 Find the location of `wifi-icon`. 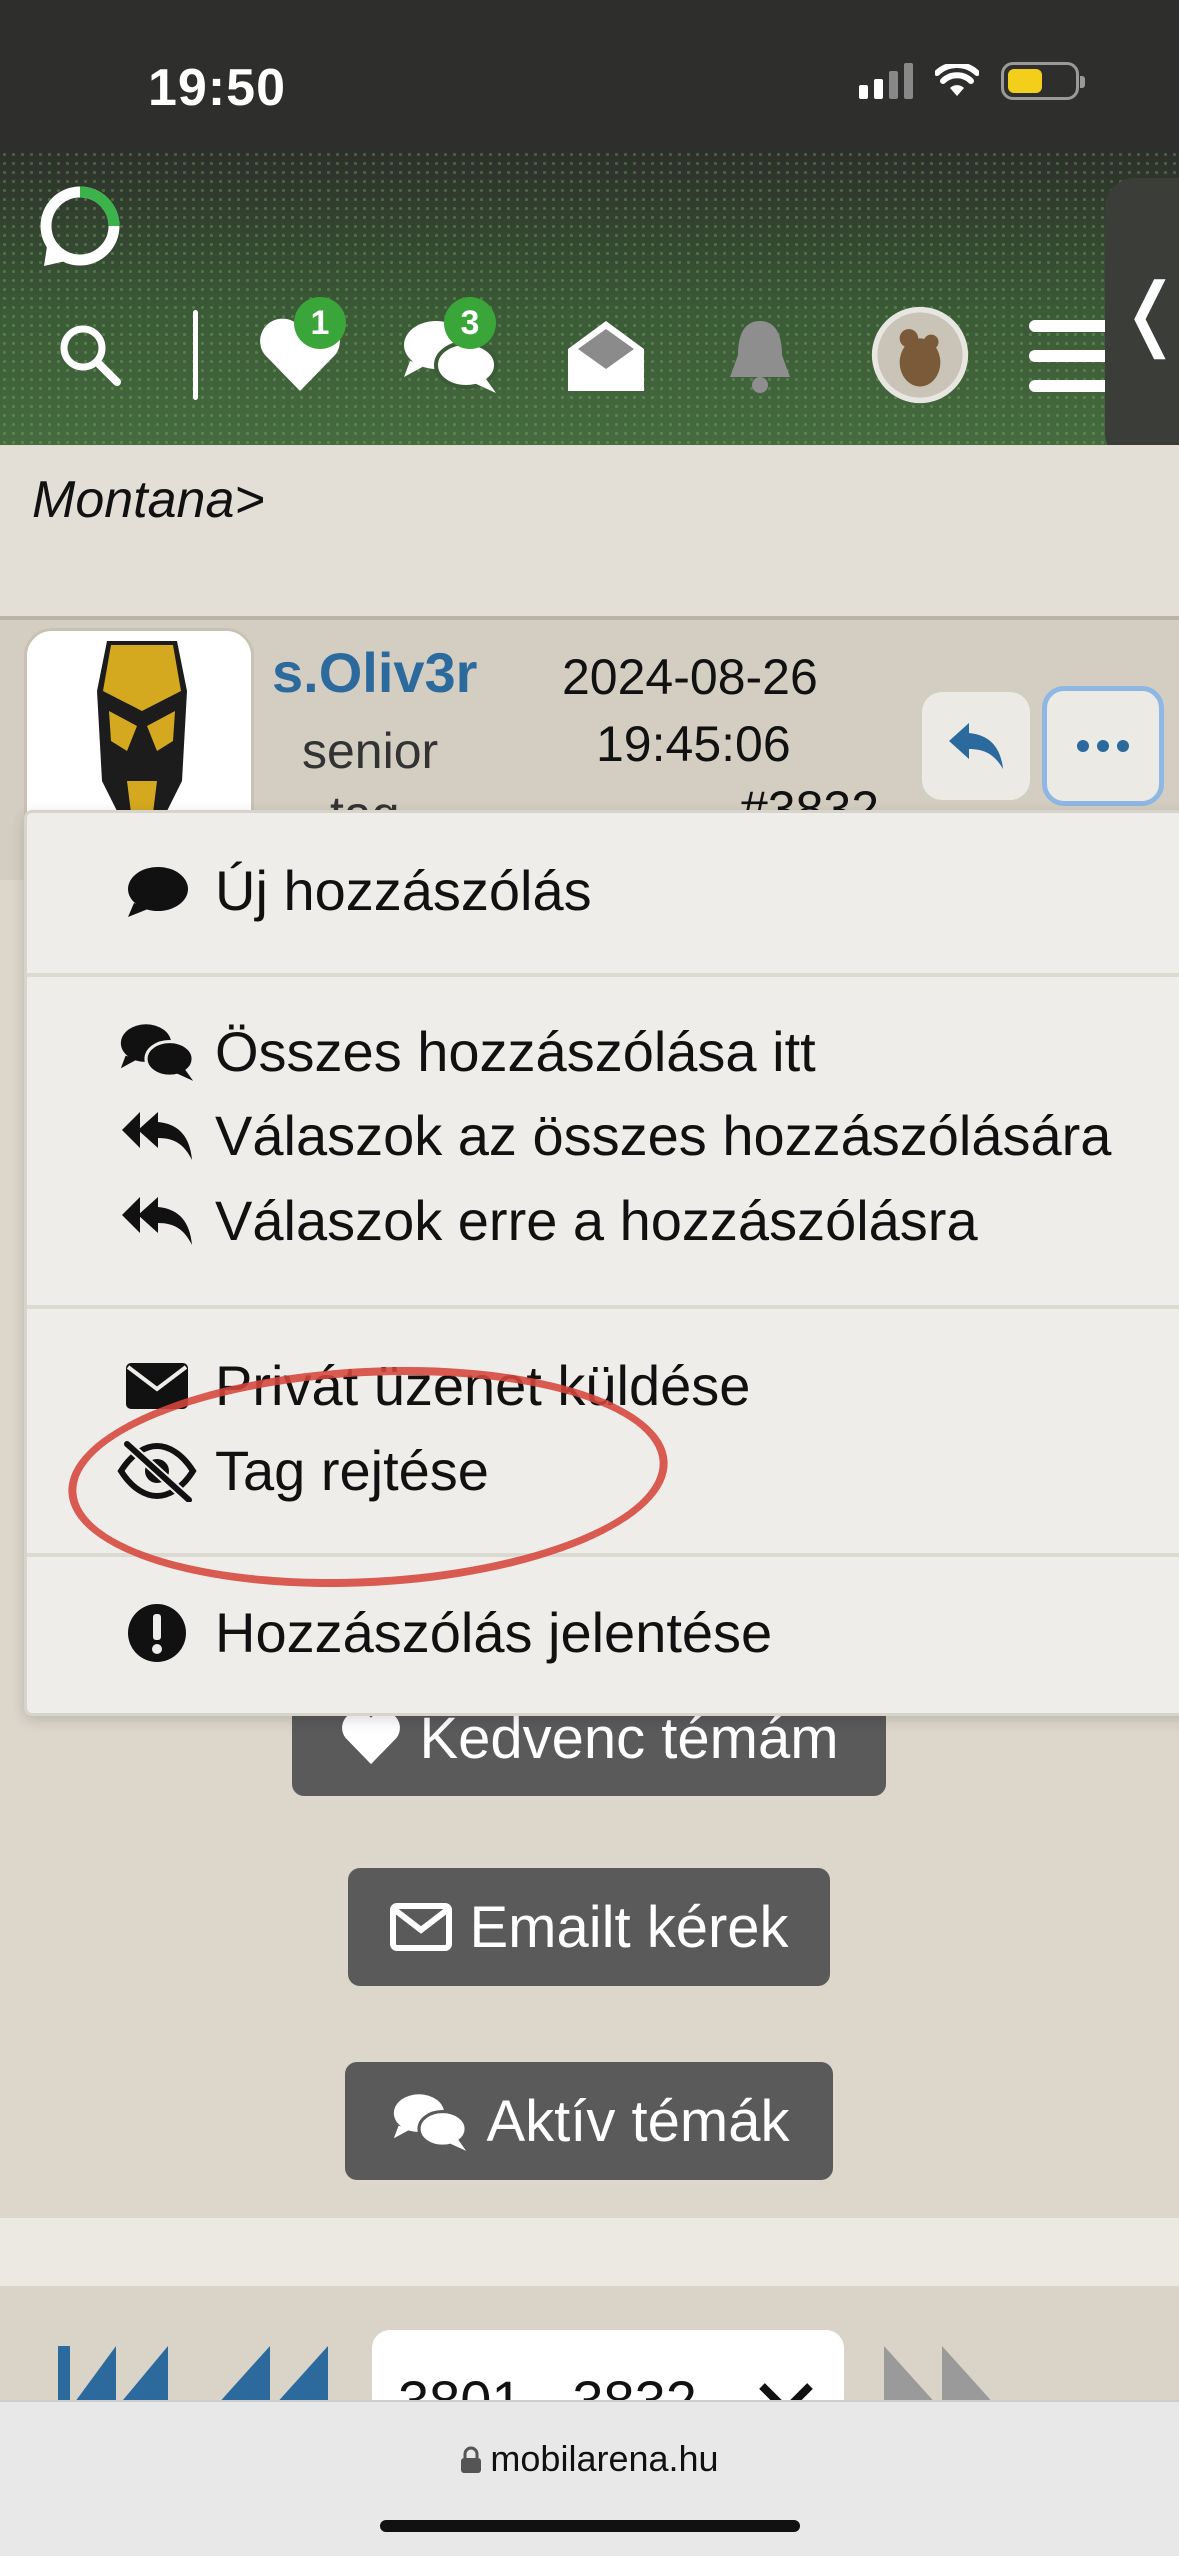

wifi-icon is located at coordinates (957, 80).